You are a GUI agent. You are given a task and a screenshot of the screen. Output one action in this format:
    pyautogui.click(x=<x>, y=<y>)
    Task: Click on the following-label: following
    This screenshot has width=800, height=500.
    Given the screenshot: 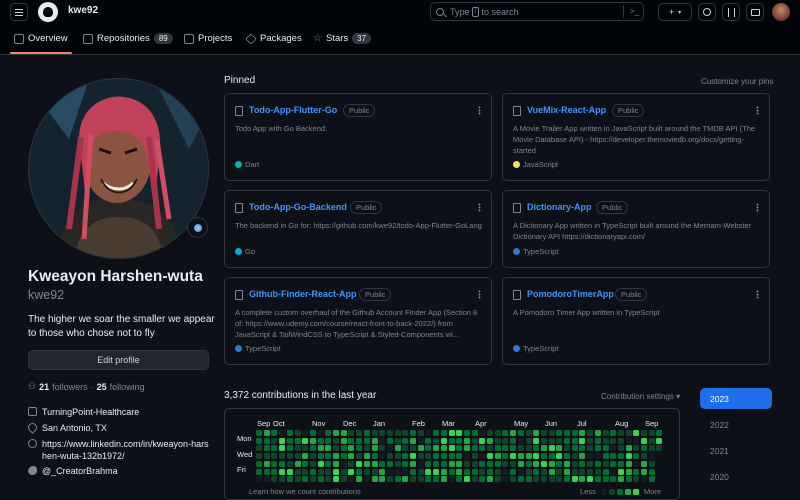 What is the action you would take?
    pyautogui.click(x=127, y=387)
    